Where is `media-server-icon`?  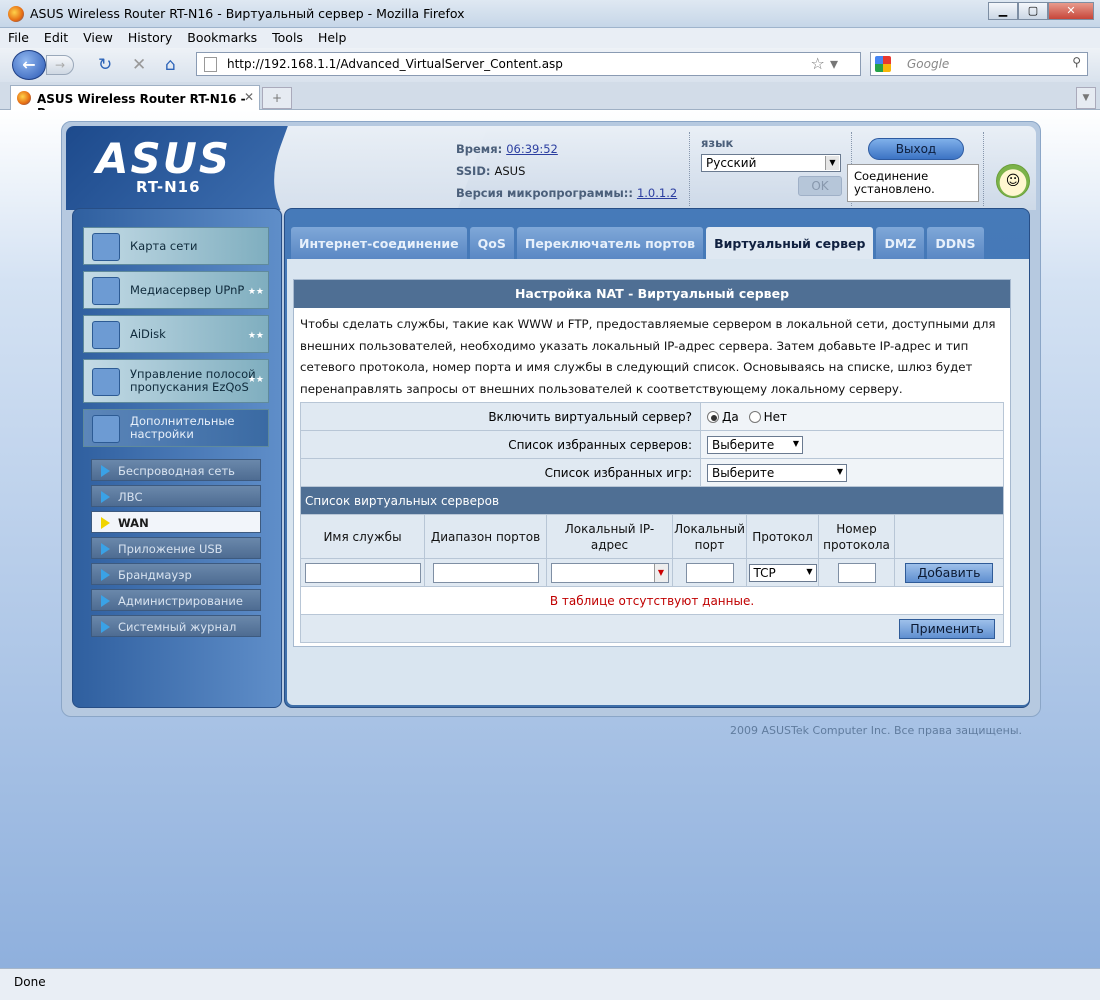
media-server-icon is located at coordinates (106, 291).